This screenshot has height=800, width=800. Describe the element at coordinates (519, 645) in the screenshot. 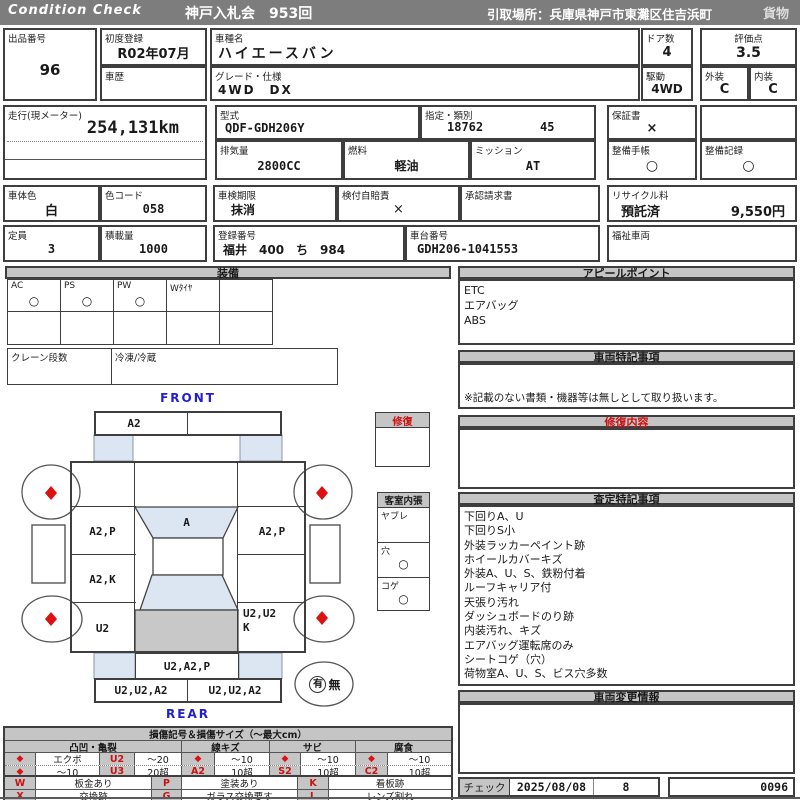

I see `assessment-line: エアバッグ運転席のみ` at that location.